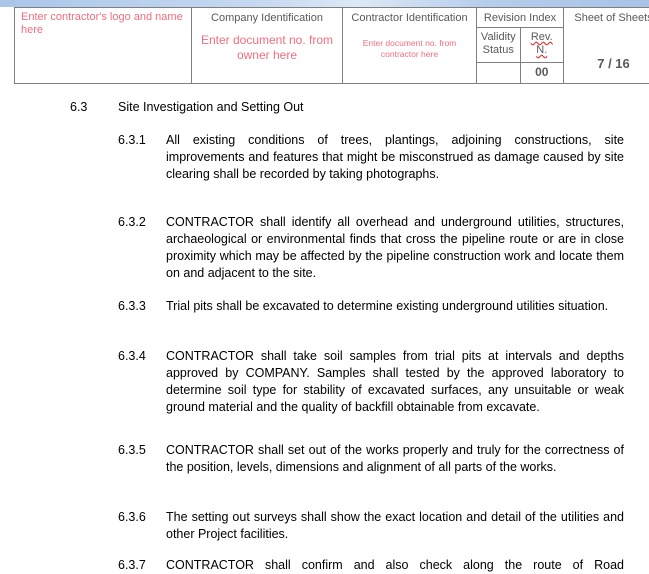 This screenshot has height=574, width=649. What do you see at coordinates (132, 306) in the screenshot?
I see `clause-number: 6.3.3` at bounding box center [132, 306].